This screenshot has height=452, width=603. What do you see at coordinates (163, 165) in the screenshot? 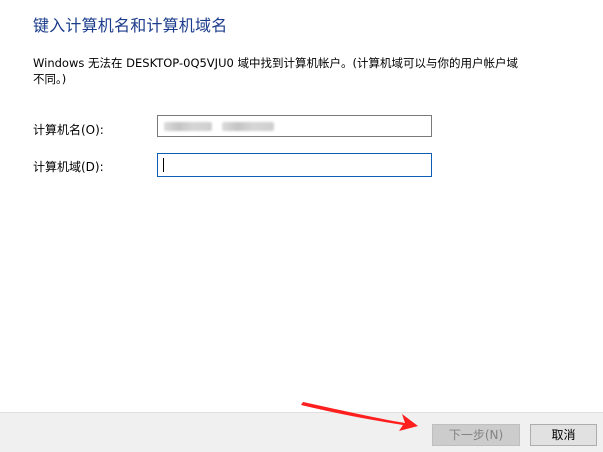
I see `text-caret` at bounding box center [163, 165].